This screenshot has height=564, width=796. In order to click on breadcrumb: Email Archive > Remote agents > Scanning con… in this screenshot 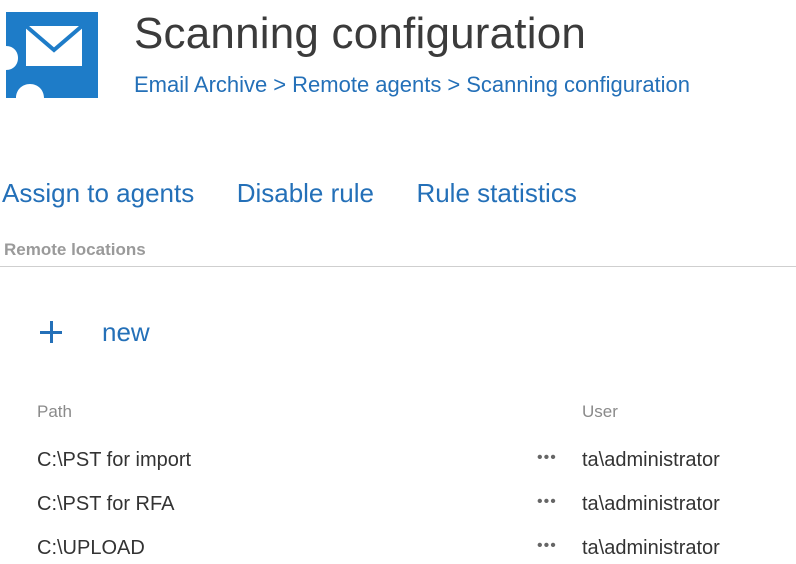, I will do `click(412, 85)`.